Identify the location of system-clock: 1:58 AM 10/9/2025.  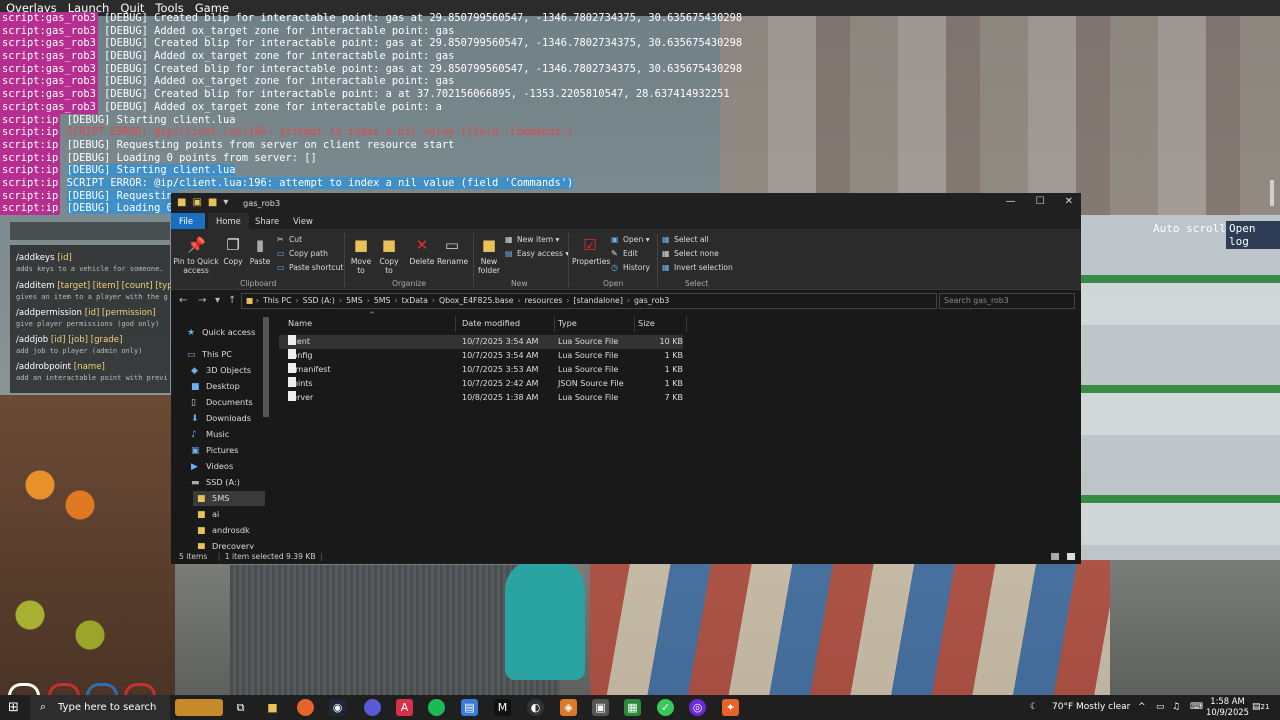
(1227, 707).